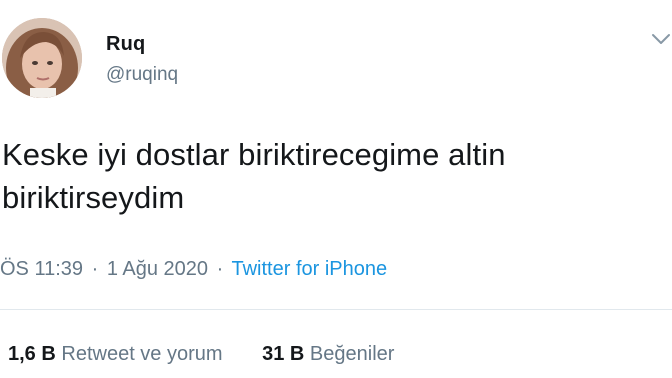 Image resolution: width=672 pixels, height=378 pixels. What do you see at coordinates (93, 197) in the screenshot?
I see `tweet-text-line: biriktirseydim` at bounding box center [93, 197].